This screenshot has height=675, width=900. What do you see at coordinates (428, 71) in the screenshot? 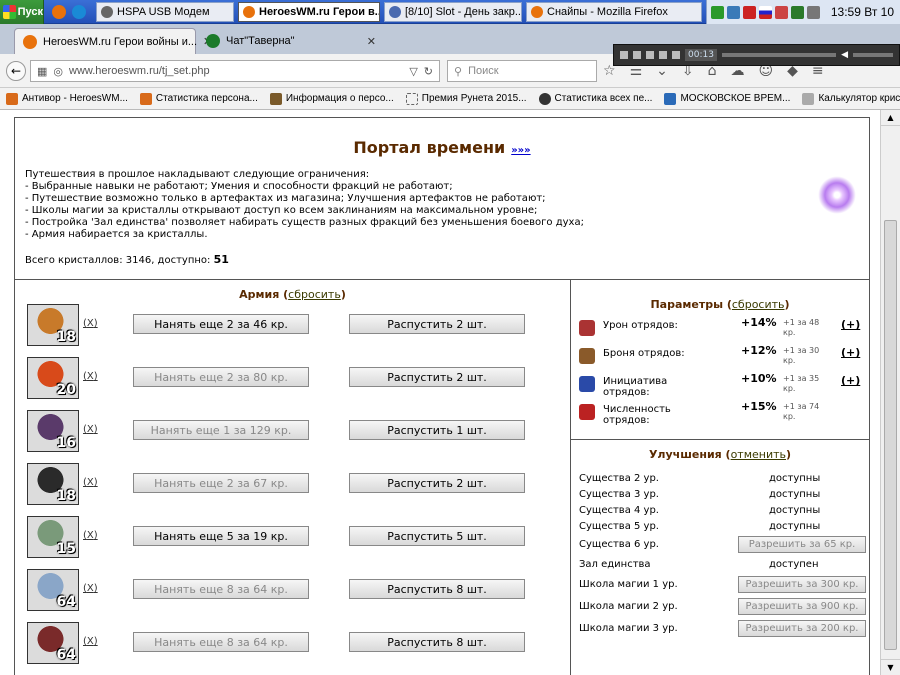
I see `reload-icon: ↻` at bounding box center [428, 71].